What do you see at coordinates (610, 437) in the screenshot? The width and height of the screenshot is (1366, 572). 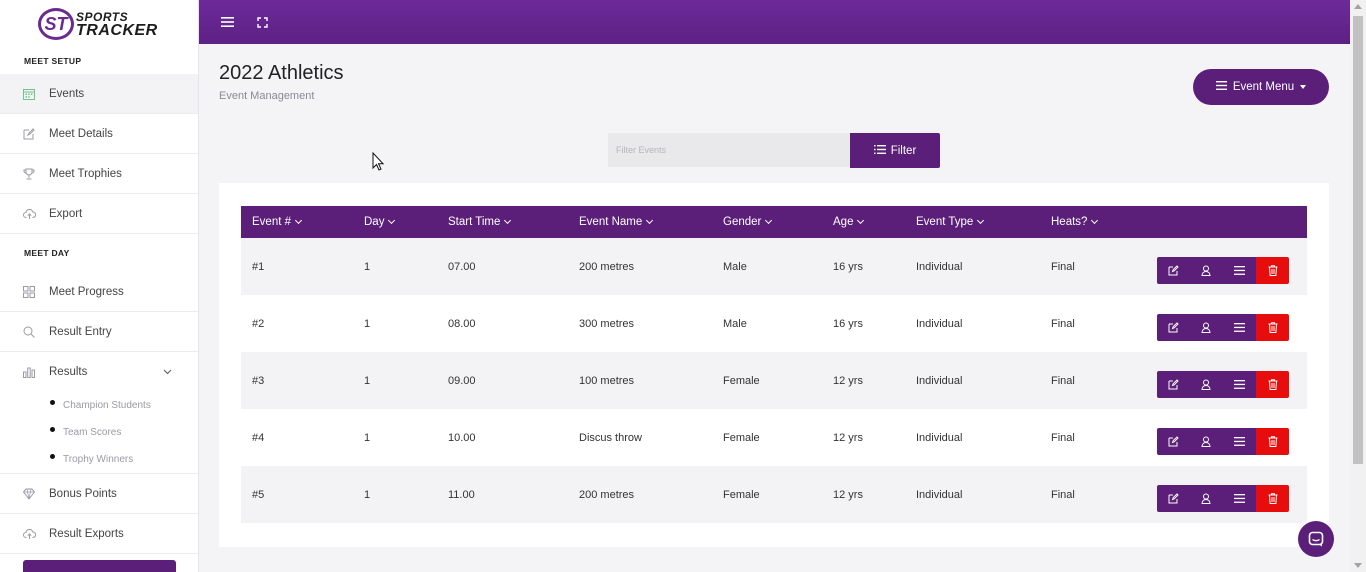 I see `cell-event-name: Discus throw` at bounding box center [610, 437].